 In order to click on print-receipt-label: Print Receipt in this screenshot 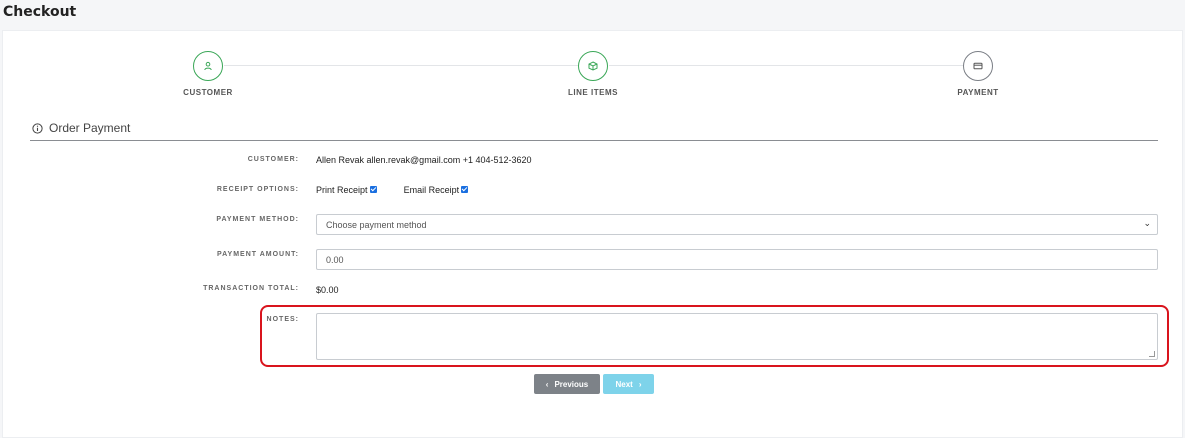, I will do `click(342, 190)`.